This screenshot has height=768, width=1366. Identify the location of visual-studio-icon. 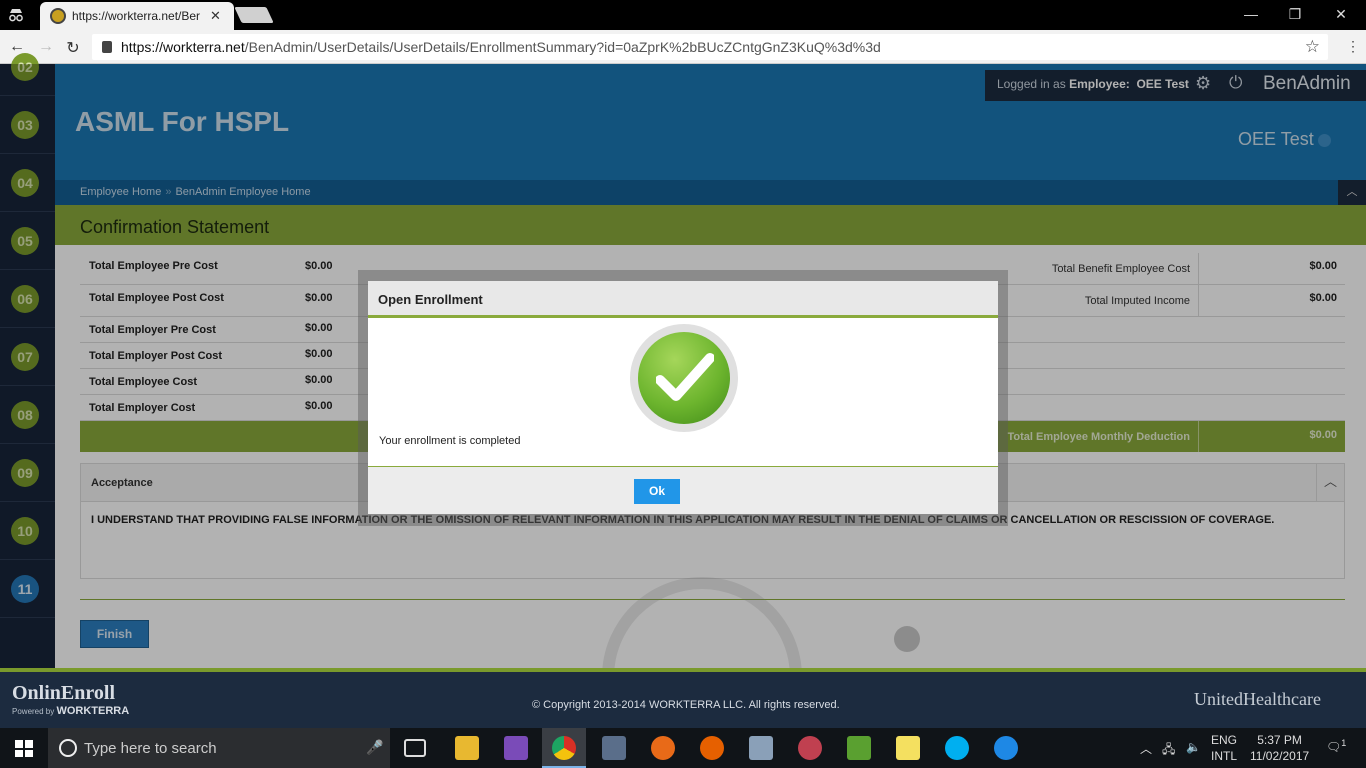
(516, 748).